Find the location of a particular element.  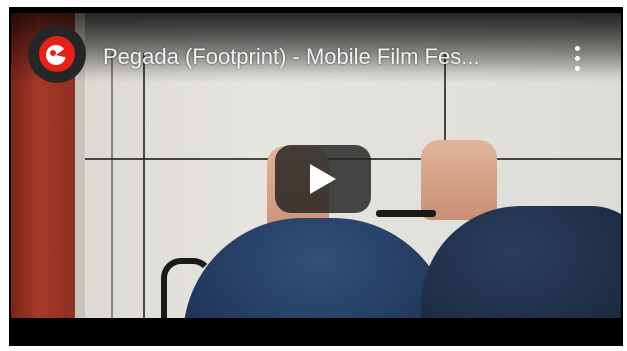

red-circle-logo-icon is located at coordinates (57, 54).